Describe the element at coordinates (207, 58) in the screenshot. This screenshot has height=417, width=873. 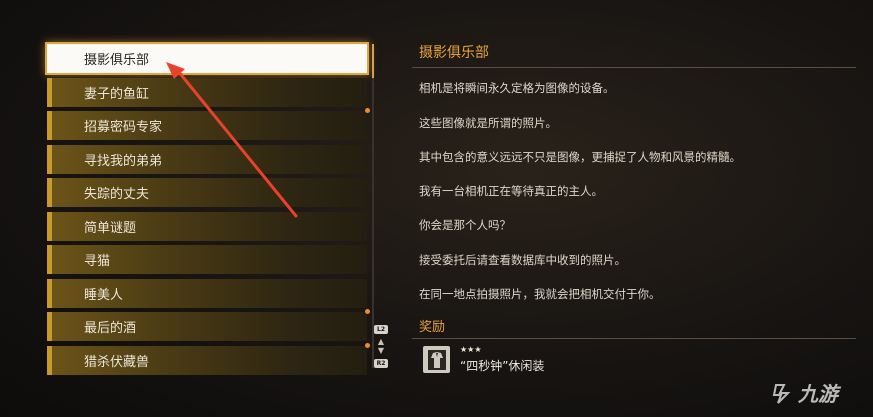
I see `quest-item: 摄影俱乐部` at that location.